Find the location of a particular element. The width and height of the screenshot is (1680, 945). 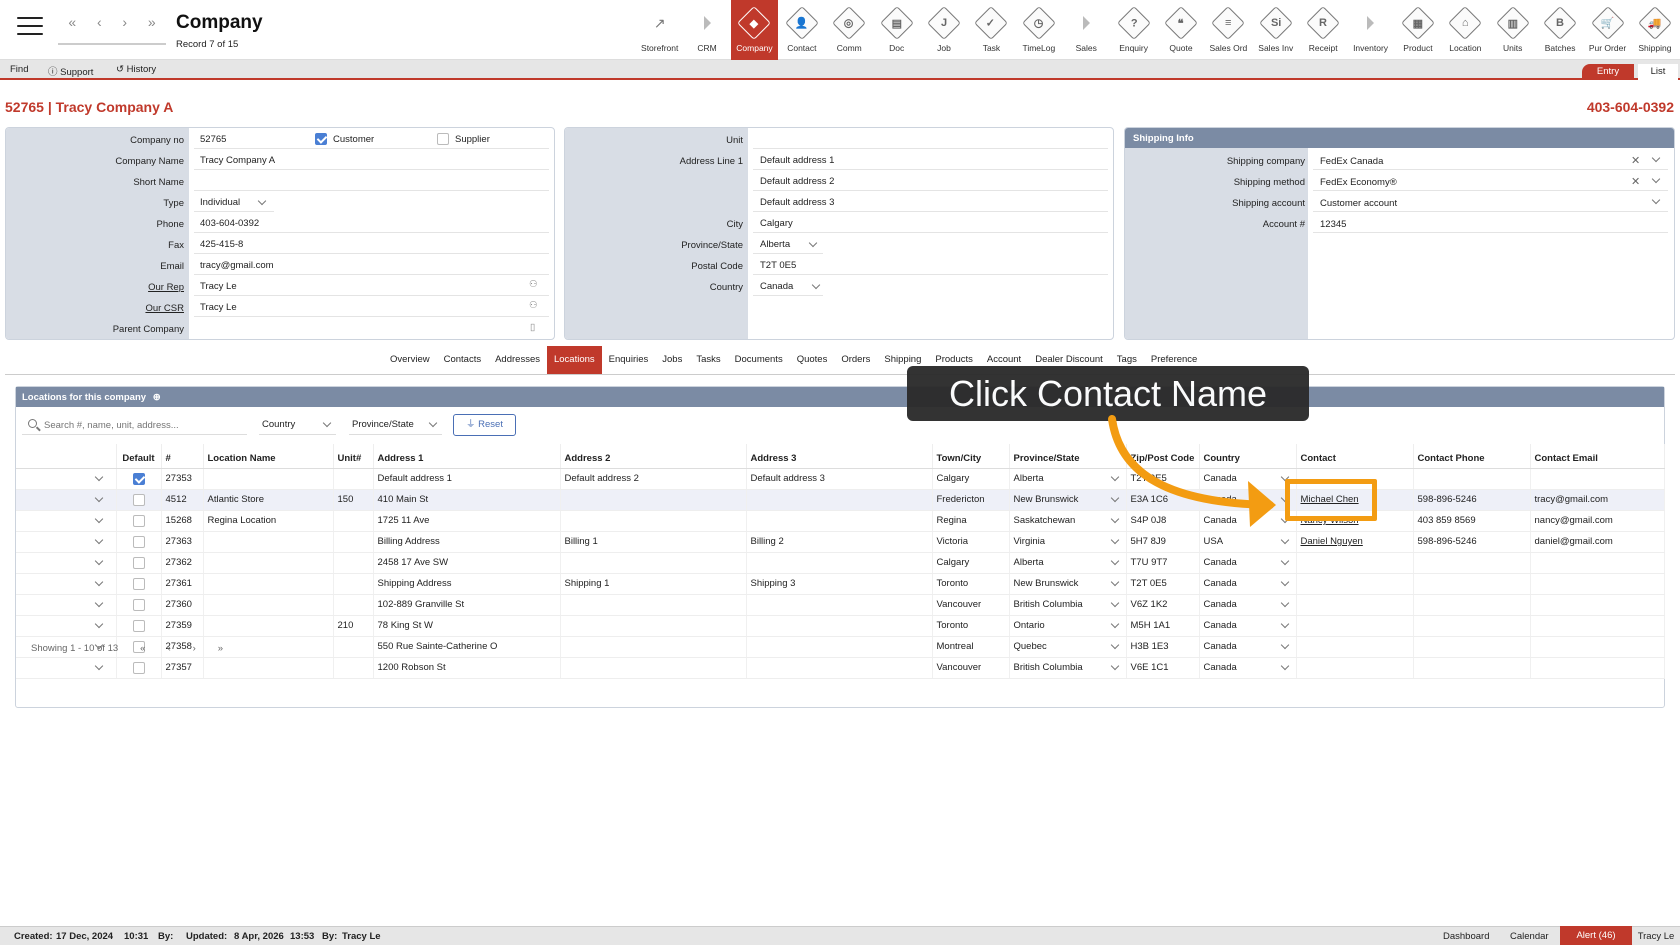

tab-documents: Documents is located at coordinates (759, 360).